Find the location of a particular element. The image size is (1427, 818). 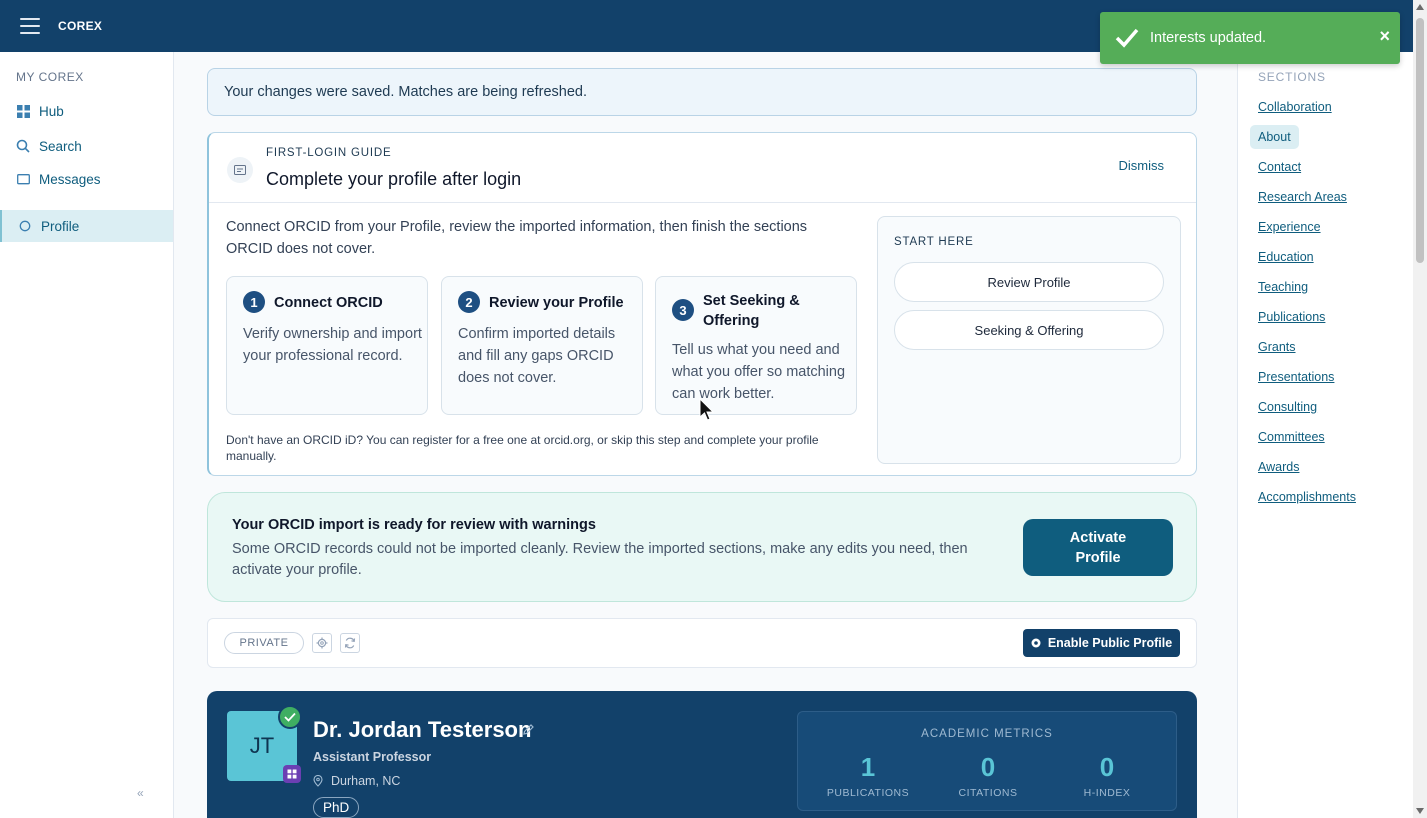

location-text: Durham, NC is located at coordinates (366, 781).